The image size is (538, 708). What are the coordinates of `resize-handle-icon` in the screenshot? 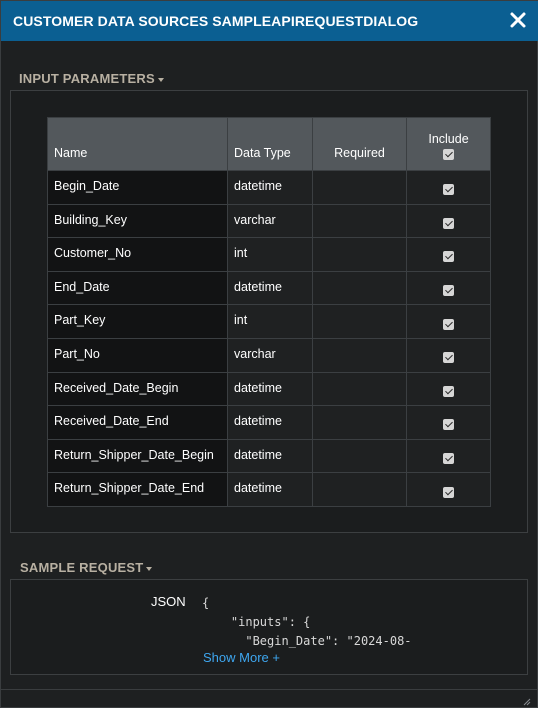 It's located at (527, 699).